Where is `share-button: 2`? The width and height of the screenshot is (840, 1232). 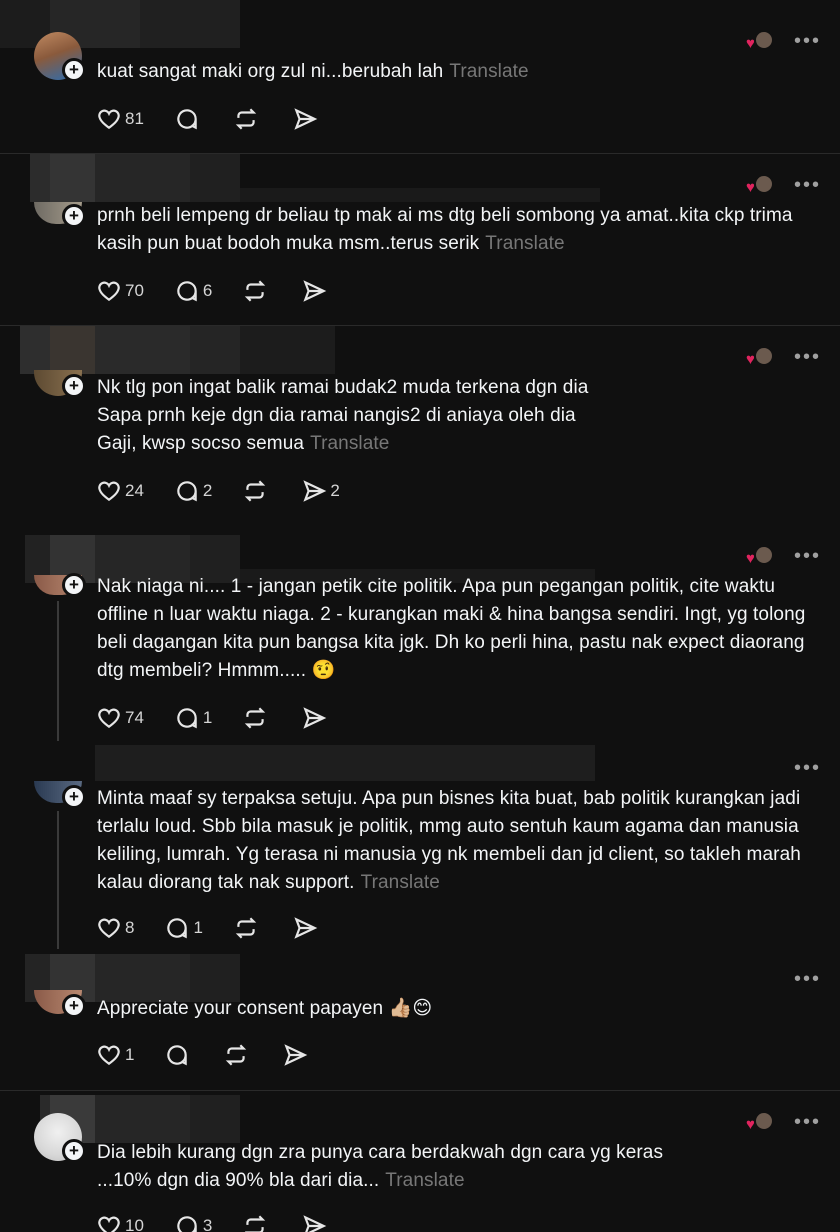 share-button: 2 is located at coordinates (320, 491).